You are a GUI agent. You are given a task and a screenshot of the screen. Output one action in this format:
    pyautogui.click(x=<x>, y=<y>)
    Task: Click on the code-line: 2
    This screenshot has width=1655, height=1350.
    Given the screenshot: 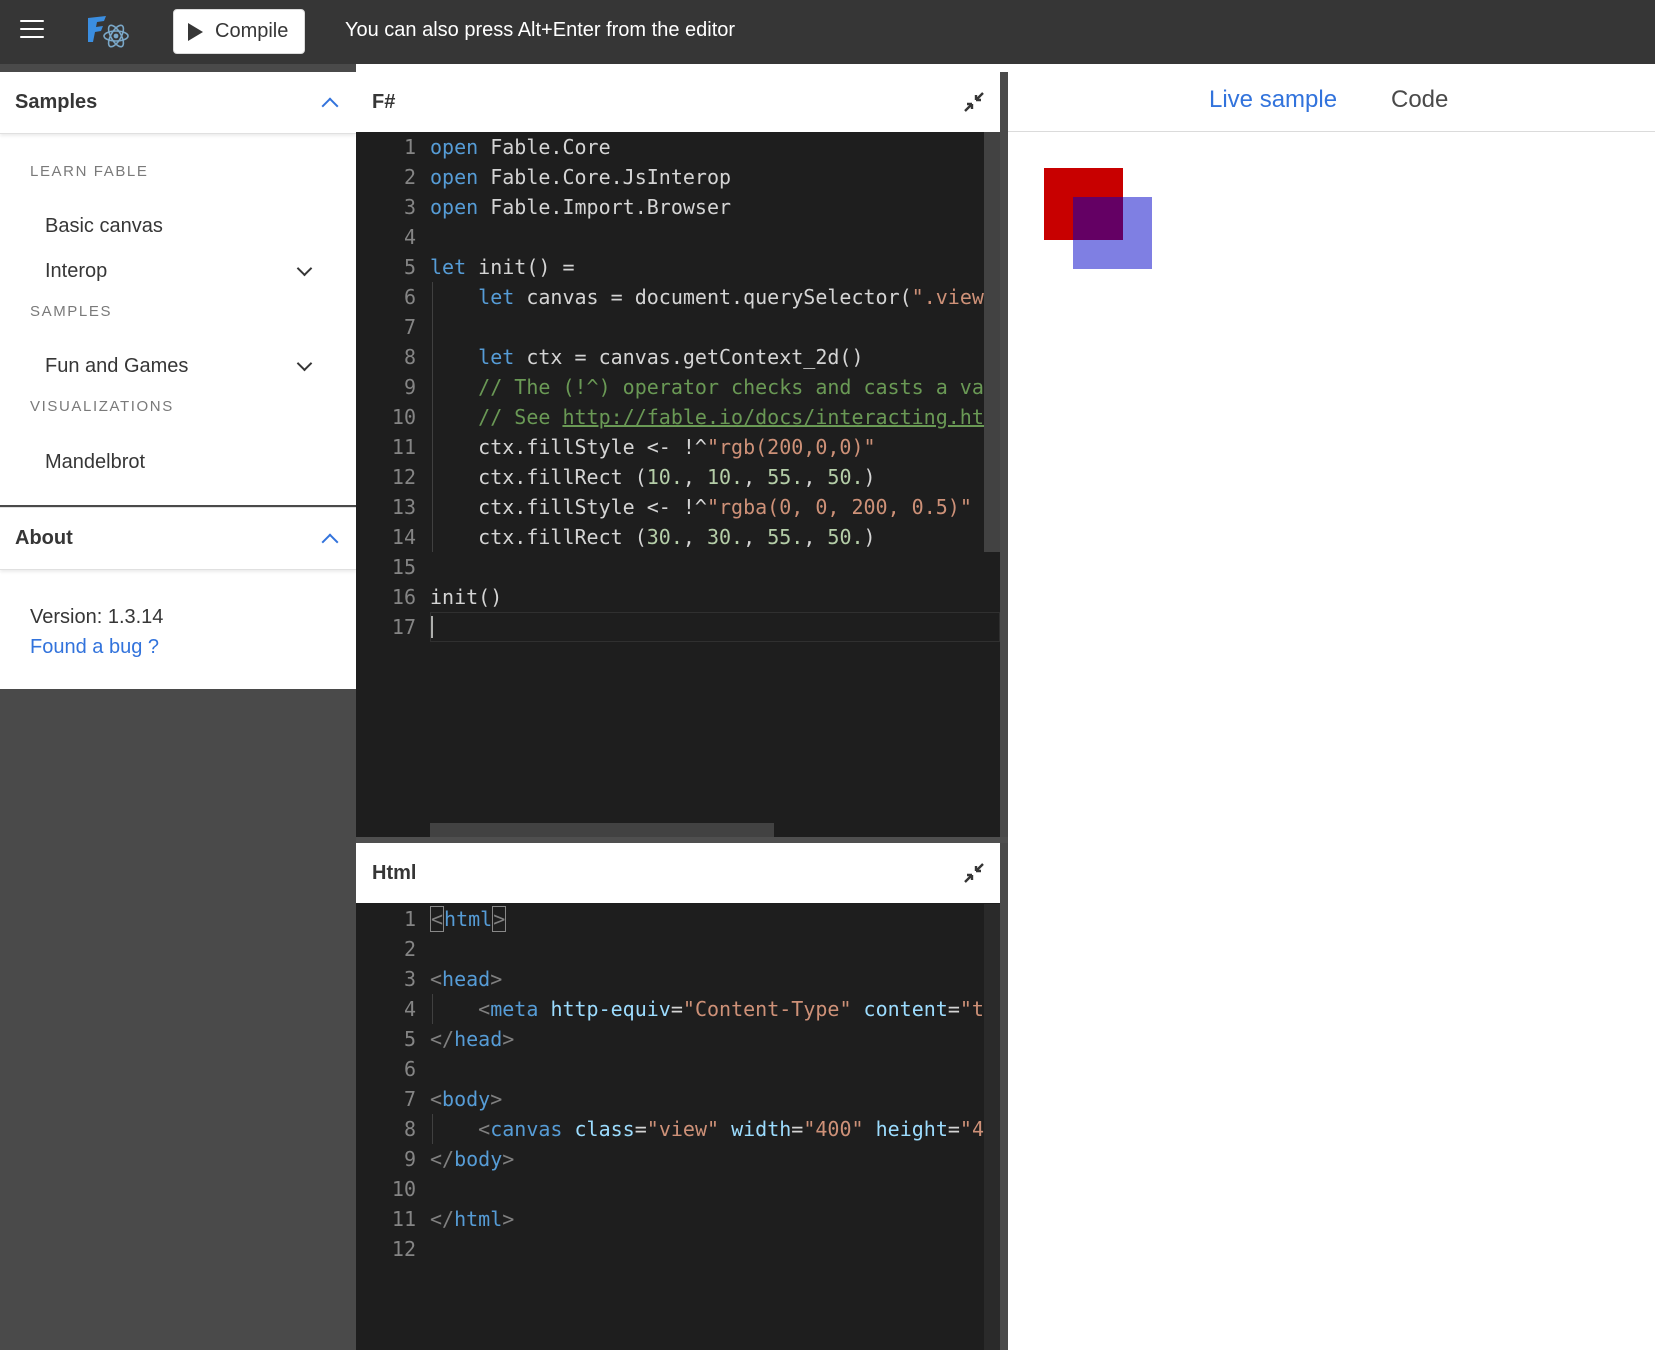 What is the action you would take?
    pyautogui.click(x=409, y=949)
    